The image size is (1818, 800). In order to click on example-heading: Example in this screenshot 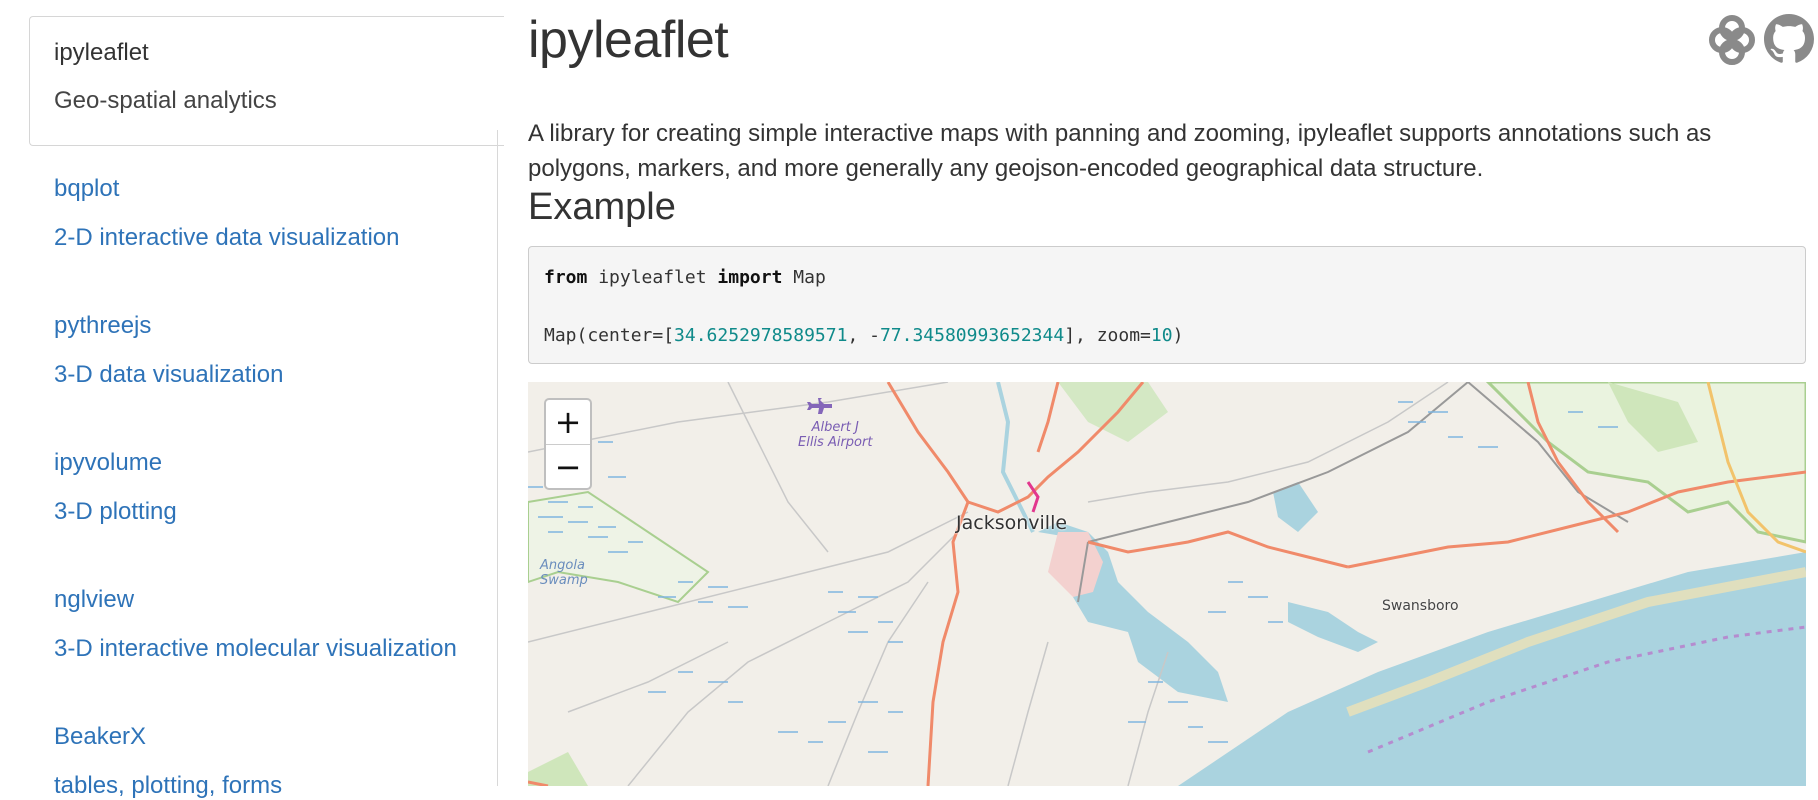, I will do `click(602, 207)`.